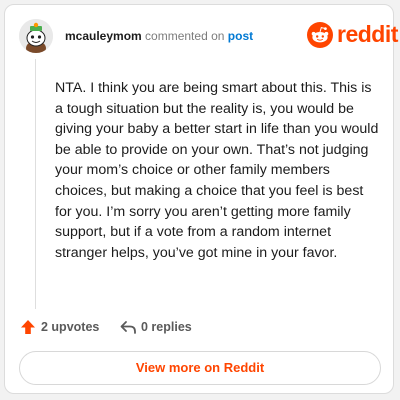  I want to click on snoo-avatar-icon, so click(36, 36).